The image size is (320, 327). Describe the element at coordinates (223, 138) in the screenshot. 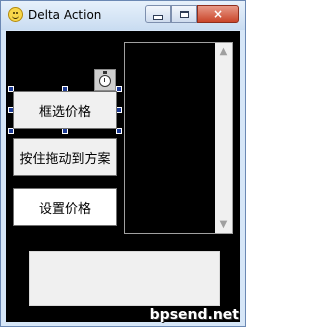

I see `vertical-scrollbar: ▲ ▼` at that location.